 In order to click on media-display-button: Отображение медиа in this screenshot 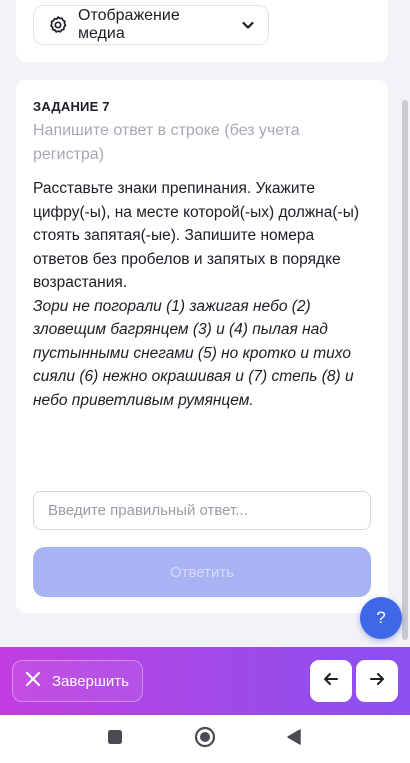, I will do `click(151, 25)`.